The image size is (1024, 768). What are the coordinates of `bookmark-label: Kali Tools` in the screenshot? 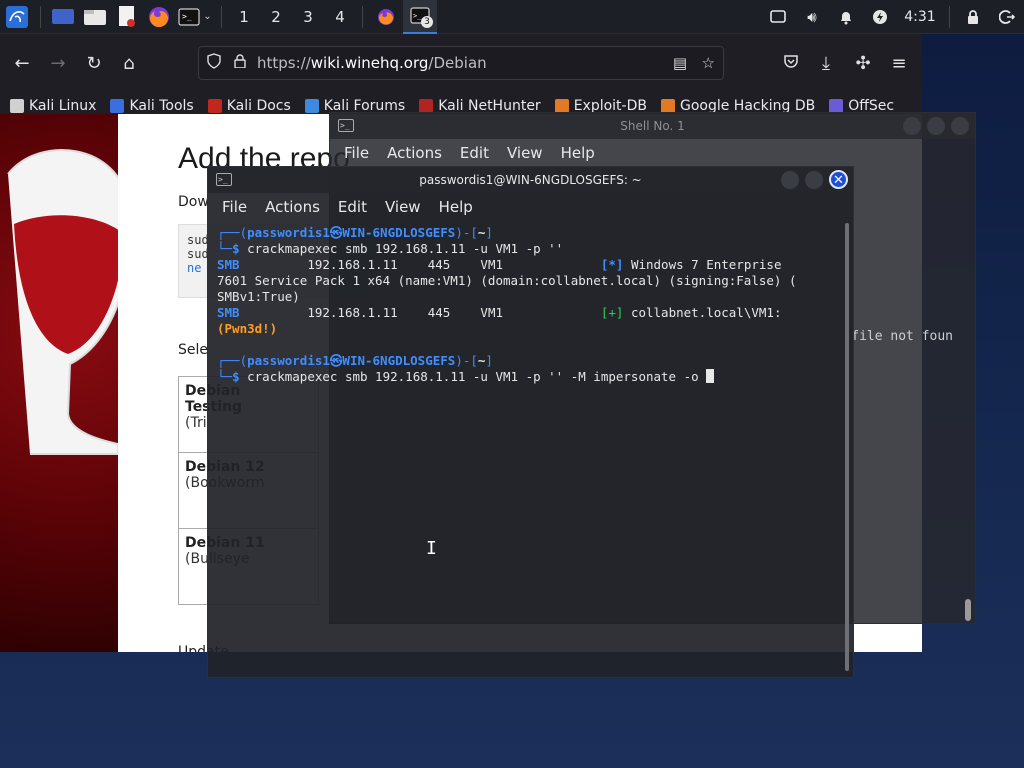 It's located at (161, 106).